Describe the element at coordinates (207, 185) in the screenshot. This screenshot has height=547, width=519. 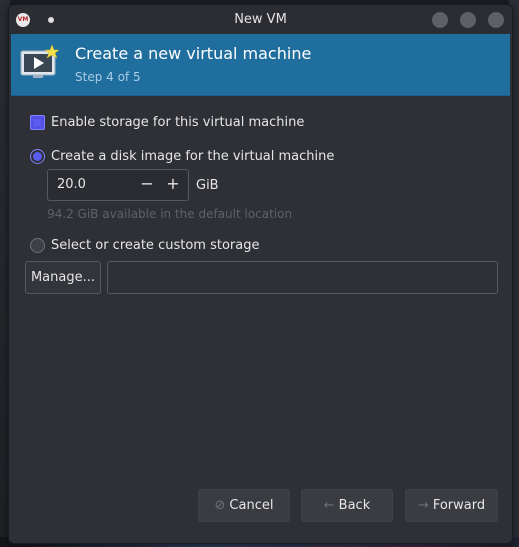
I see `size-unit-label: GiB` at that location.